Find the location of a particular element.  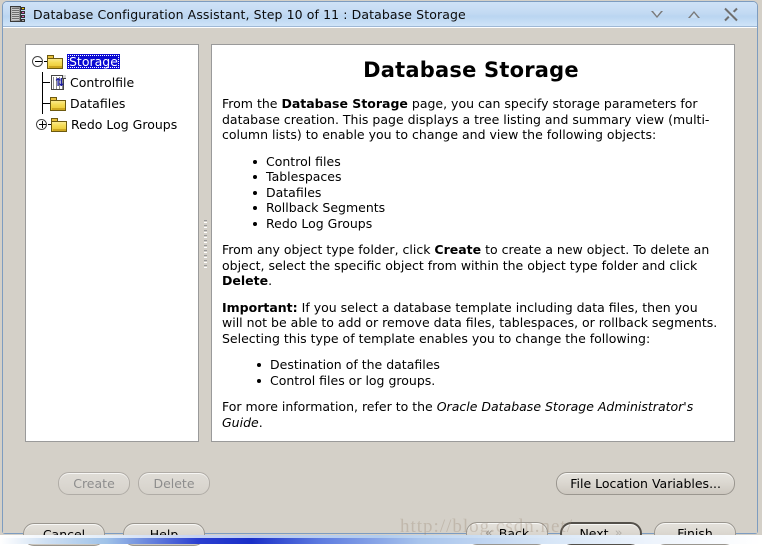

database-icon is located at coordinates (18, 14).